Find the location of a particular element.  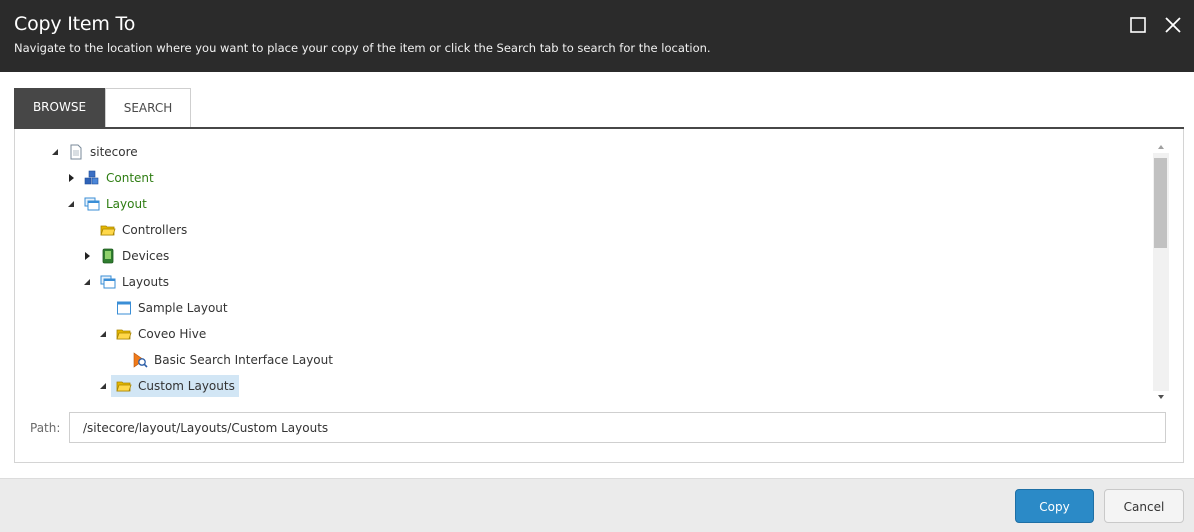

path-input is located at coordinates (617, 427).